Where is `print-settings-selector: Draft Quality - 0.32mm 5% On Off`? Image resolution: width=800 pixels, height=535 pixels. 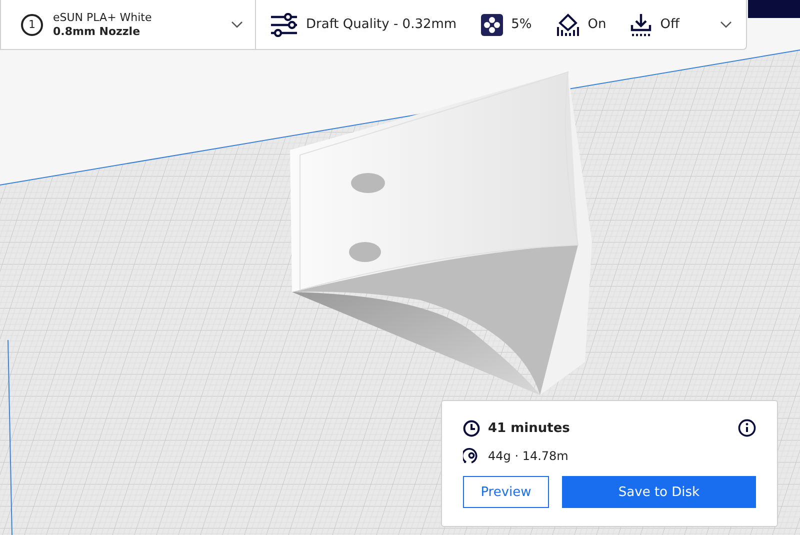 print-settings-selector: Draft Quality - 0.32mm 5% On Off is located at coordinates (501, 24).